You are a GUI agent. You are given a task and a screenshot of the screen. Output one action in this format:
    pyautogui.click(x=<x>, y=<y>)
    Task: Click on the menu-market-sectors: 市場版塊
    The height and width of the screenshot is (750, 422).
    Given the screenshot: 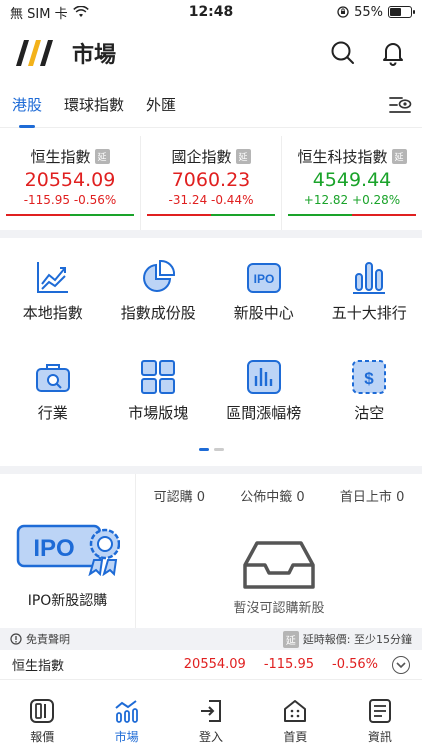 What is the action you would take?
    pyautogui.click(x=159, y=405)
    